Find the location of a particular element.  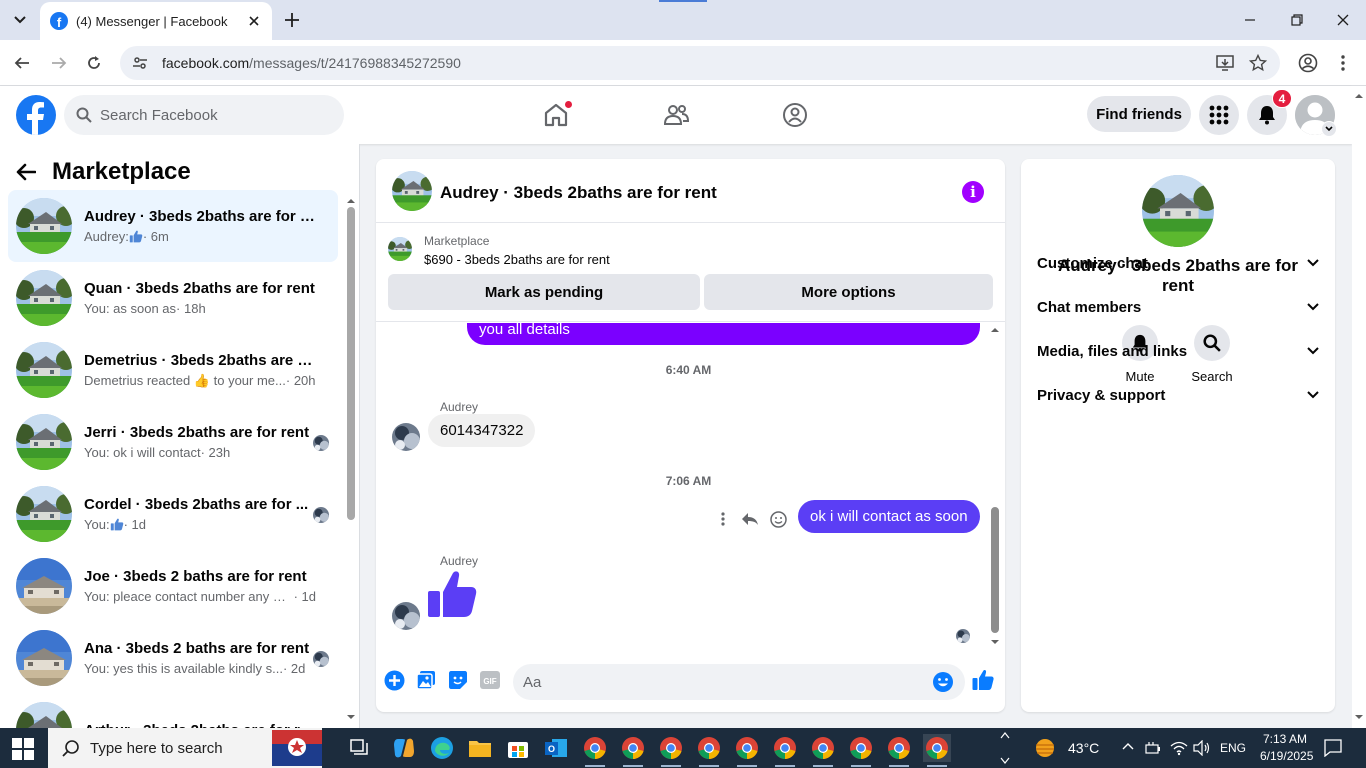

search-highlight-icon is located at coordinates (297, 748).